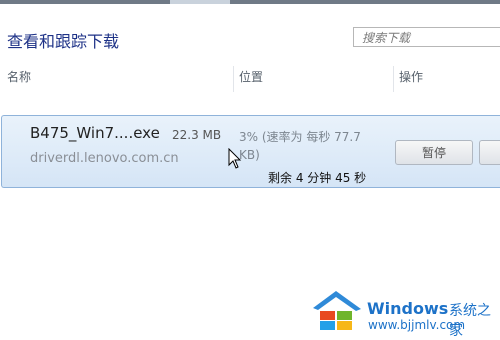 The image size is (500, 340). What do you see at coordinates (489, 152) in the screenshot?
I see `cancel-button` at bounding box center [489, 152].